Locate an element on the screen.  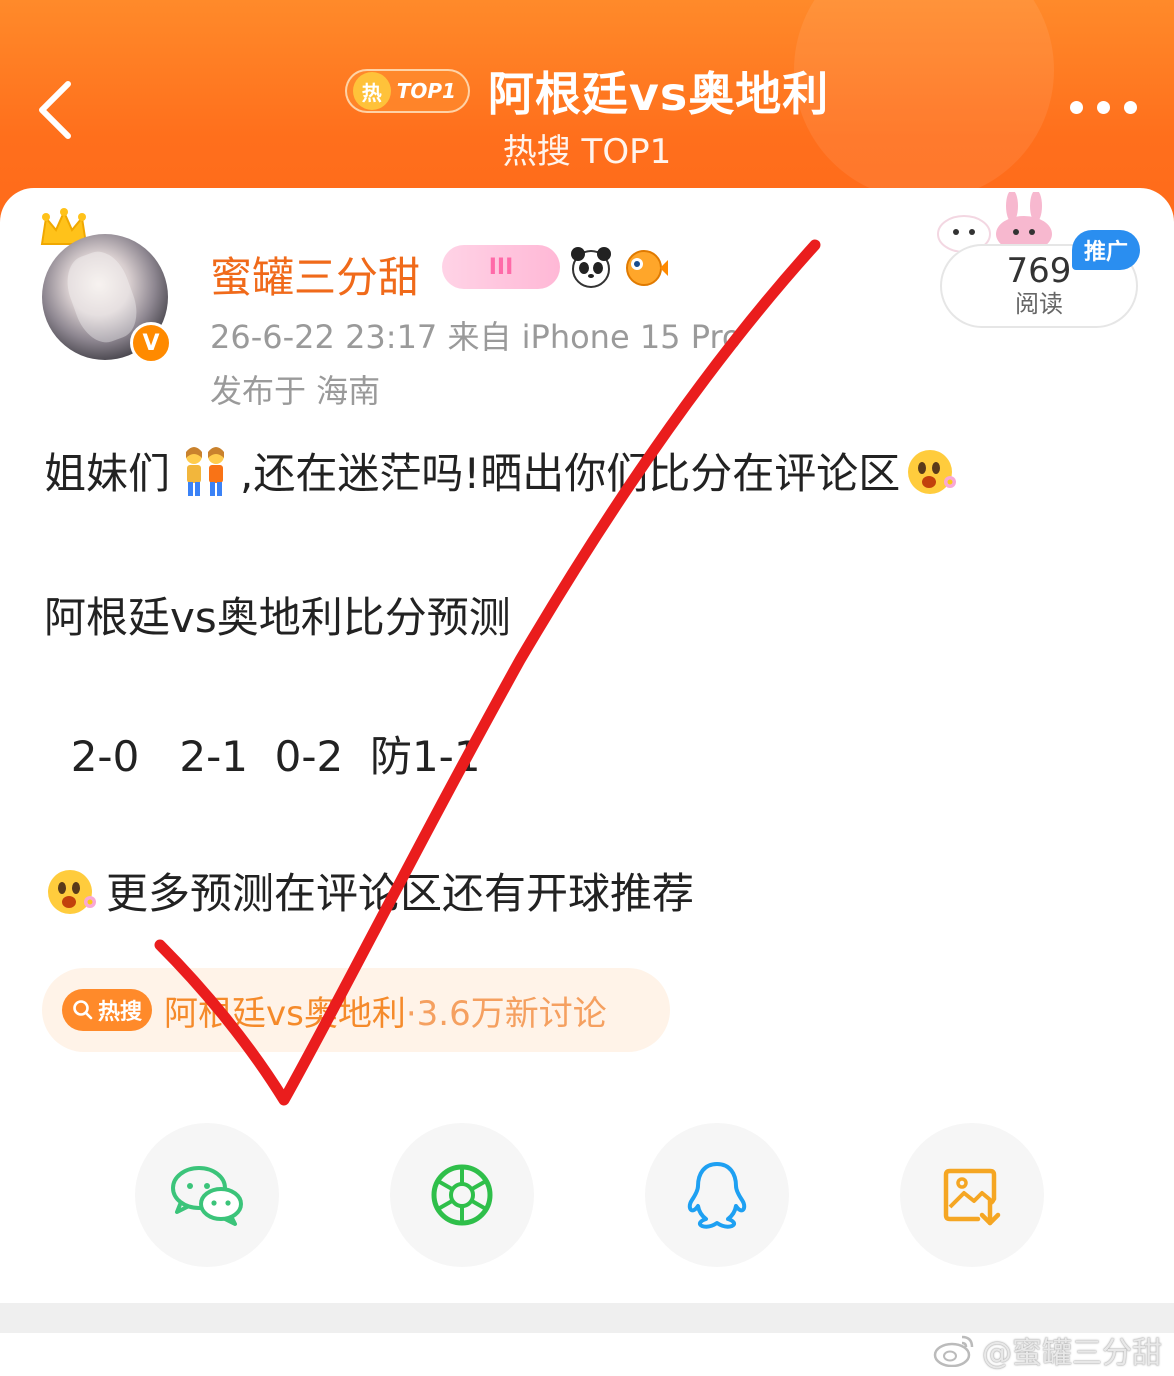
share-wechat-button is located at coordinates (207, 1195).